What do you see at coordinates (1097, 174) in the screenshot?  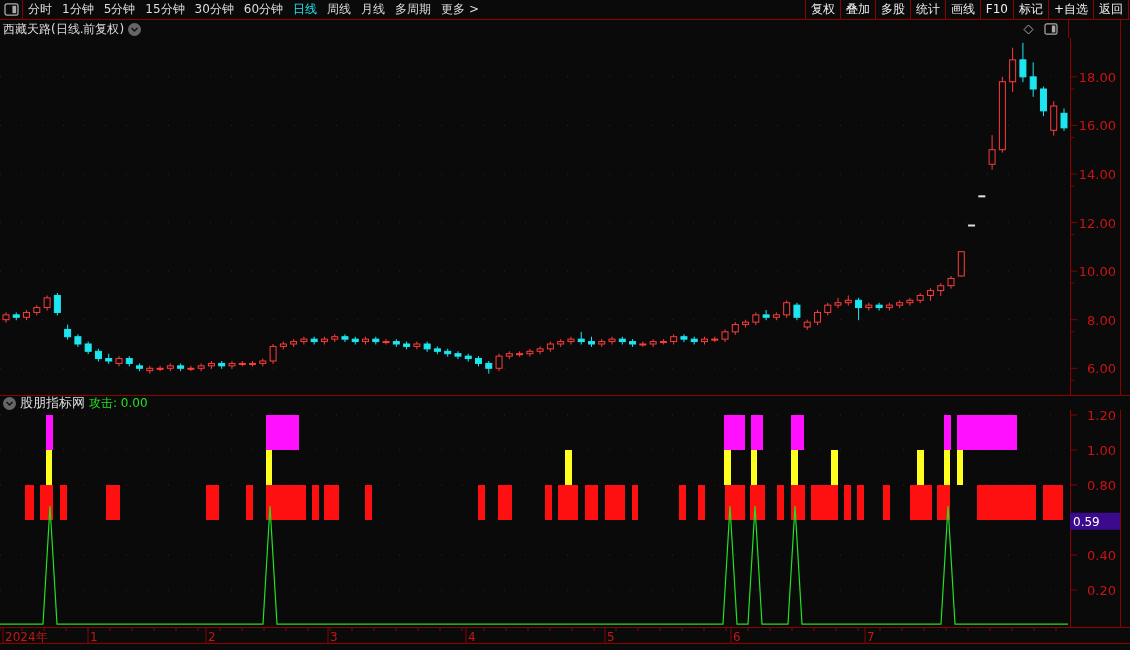 I see `price-label: 14.00` at bounding box center [1097, 174].